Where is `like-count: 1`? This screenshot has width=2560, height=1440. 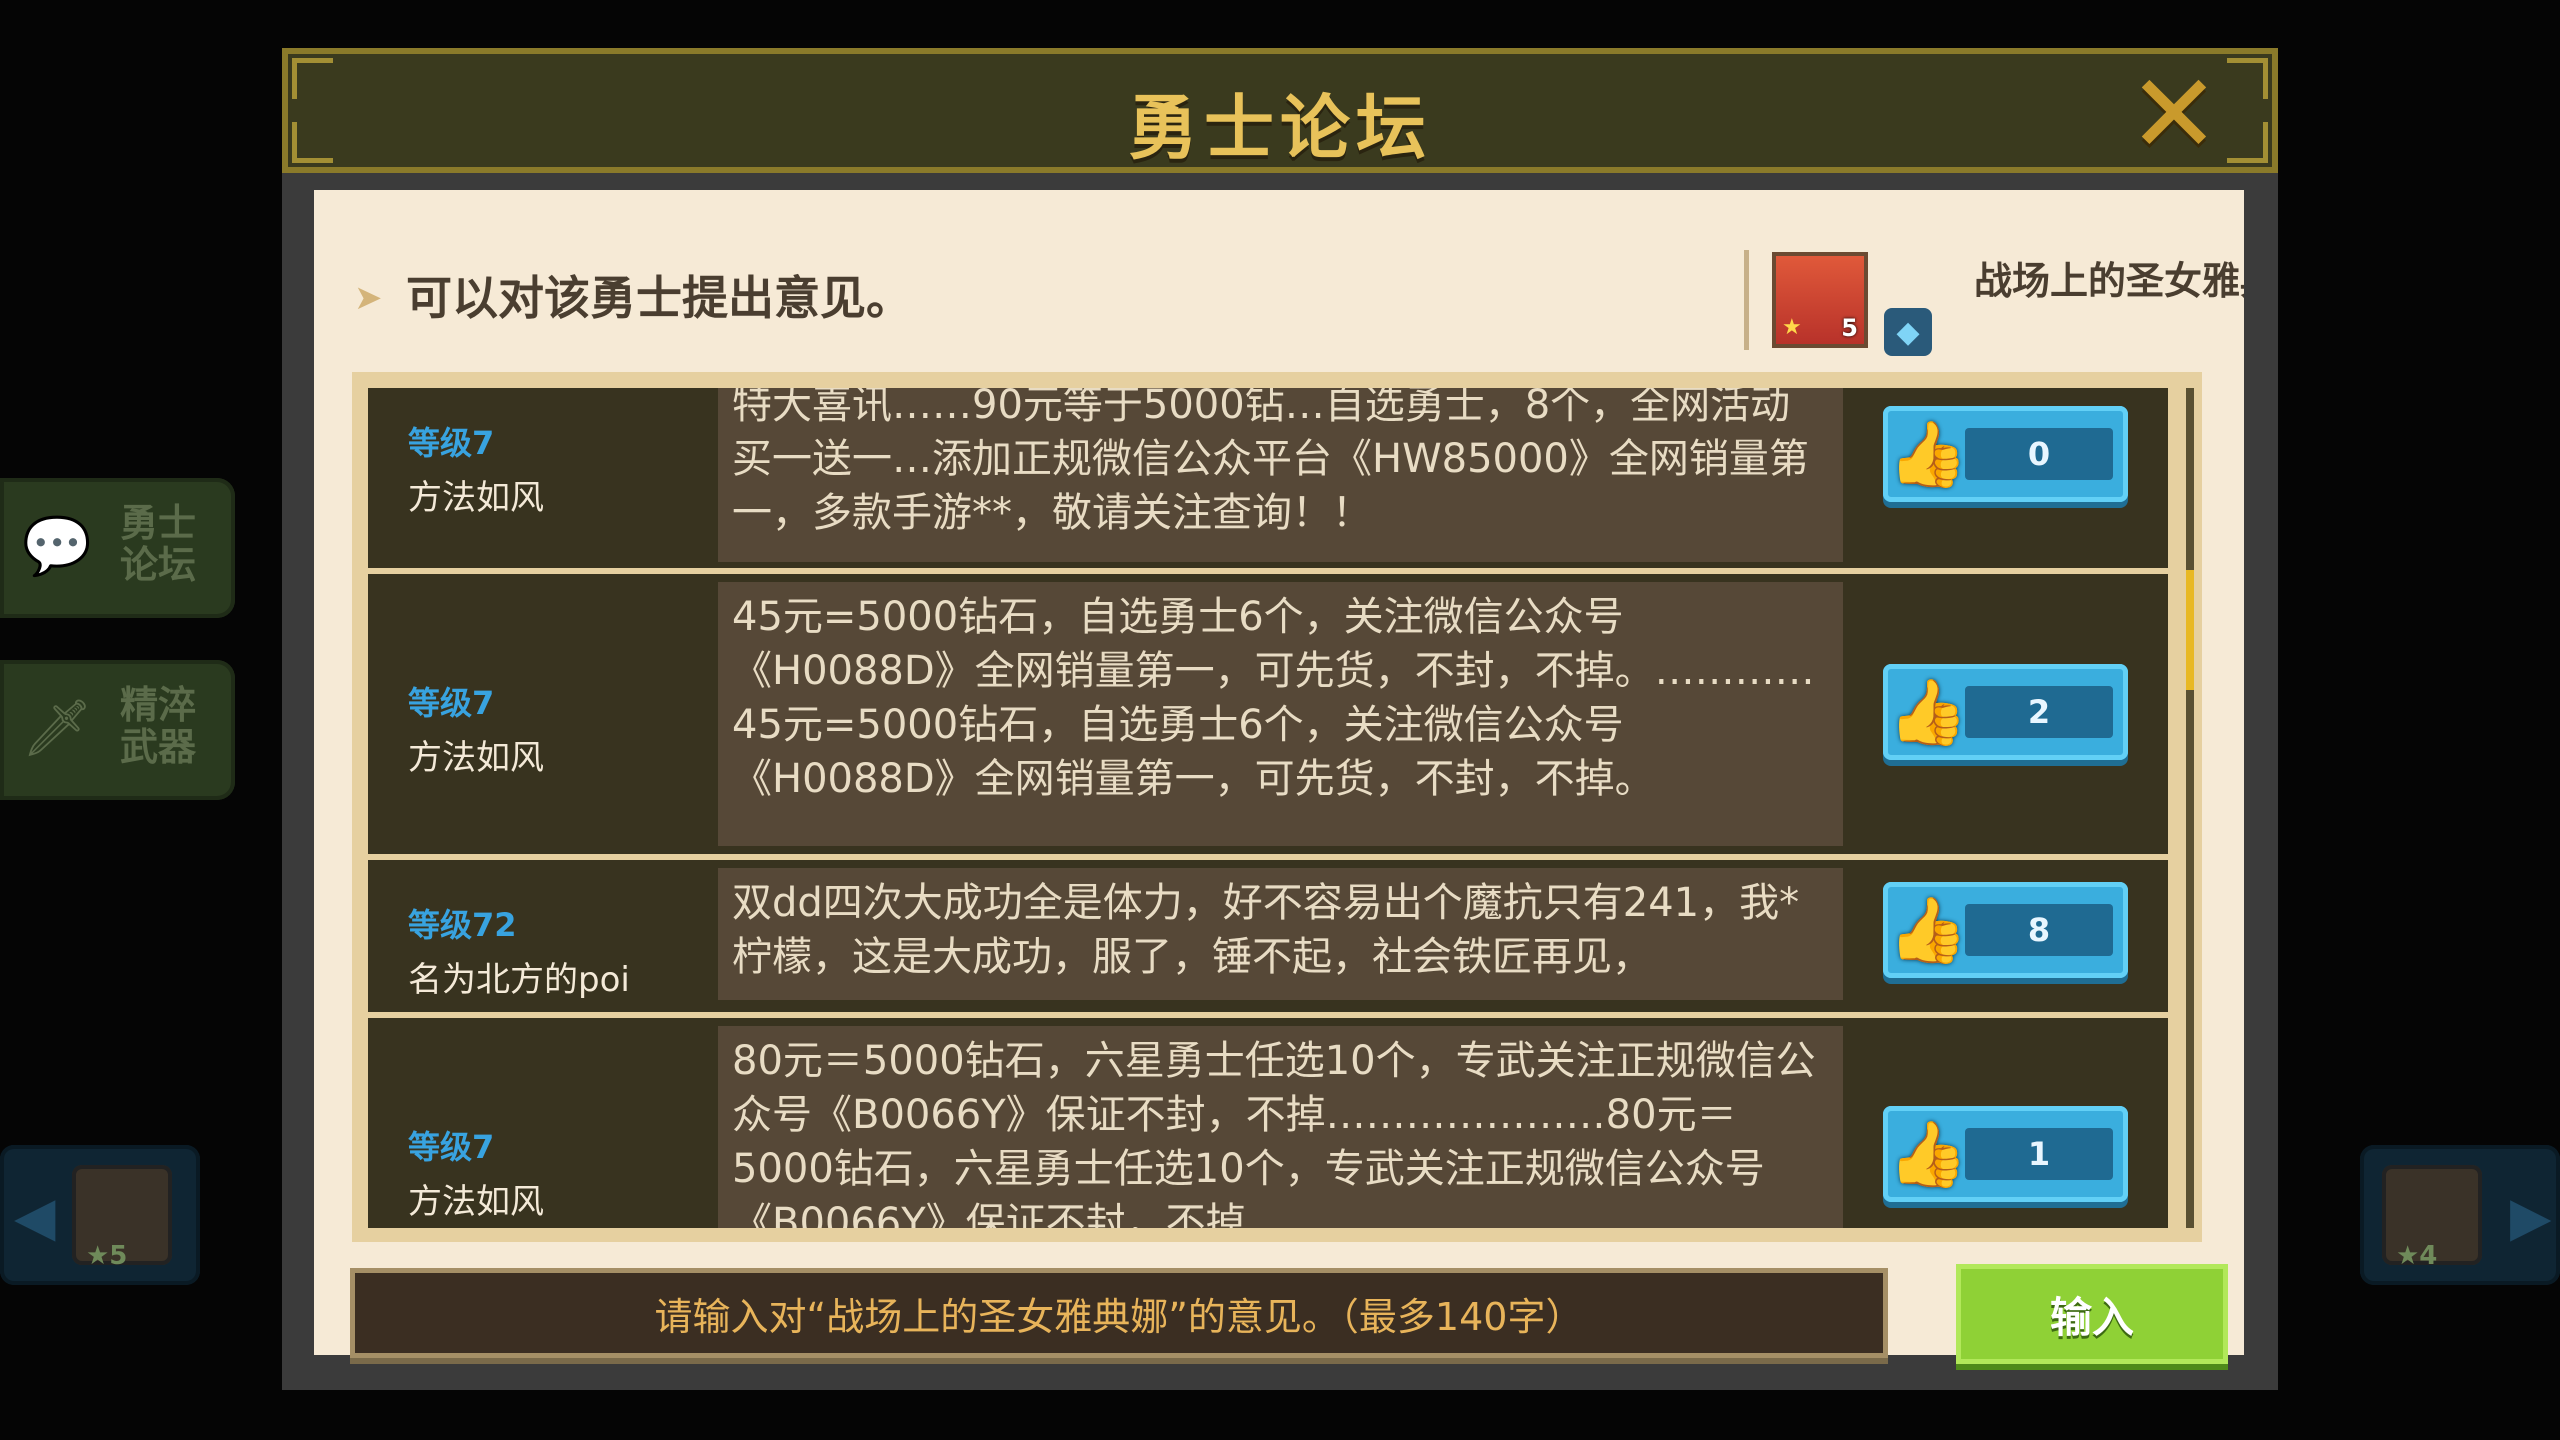 like-count: 1 is located at coordinates (2039, 1154).